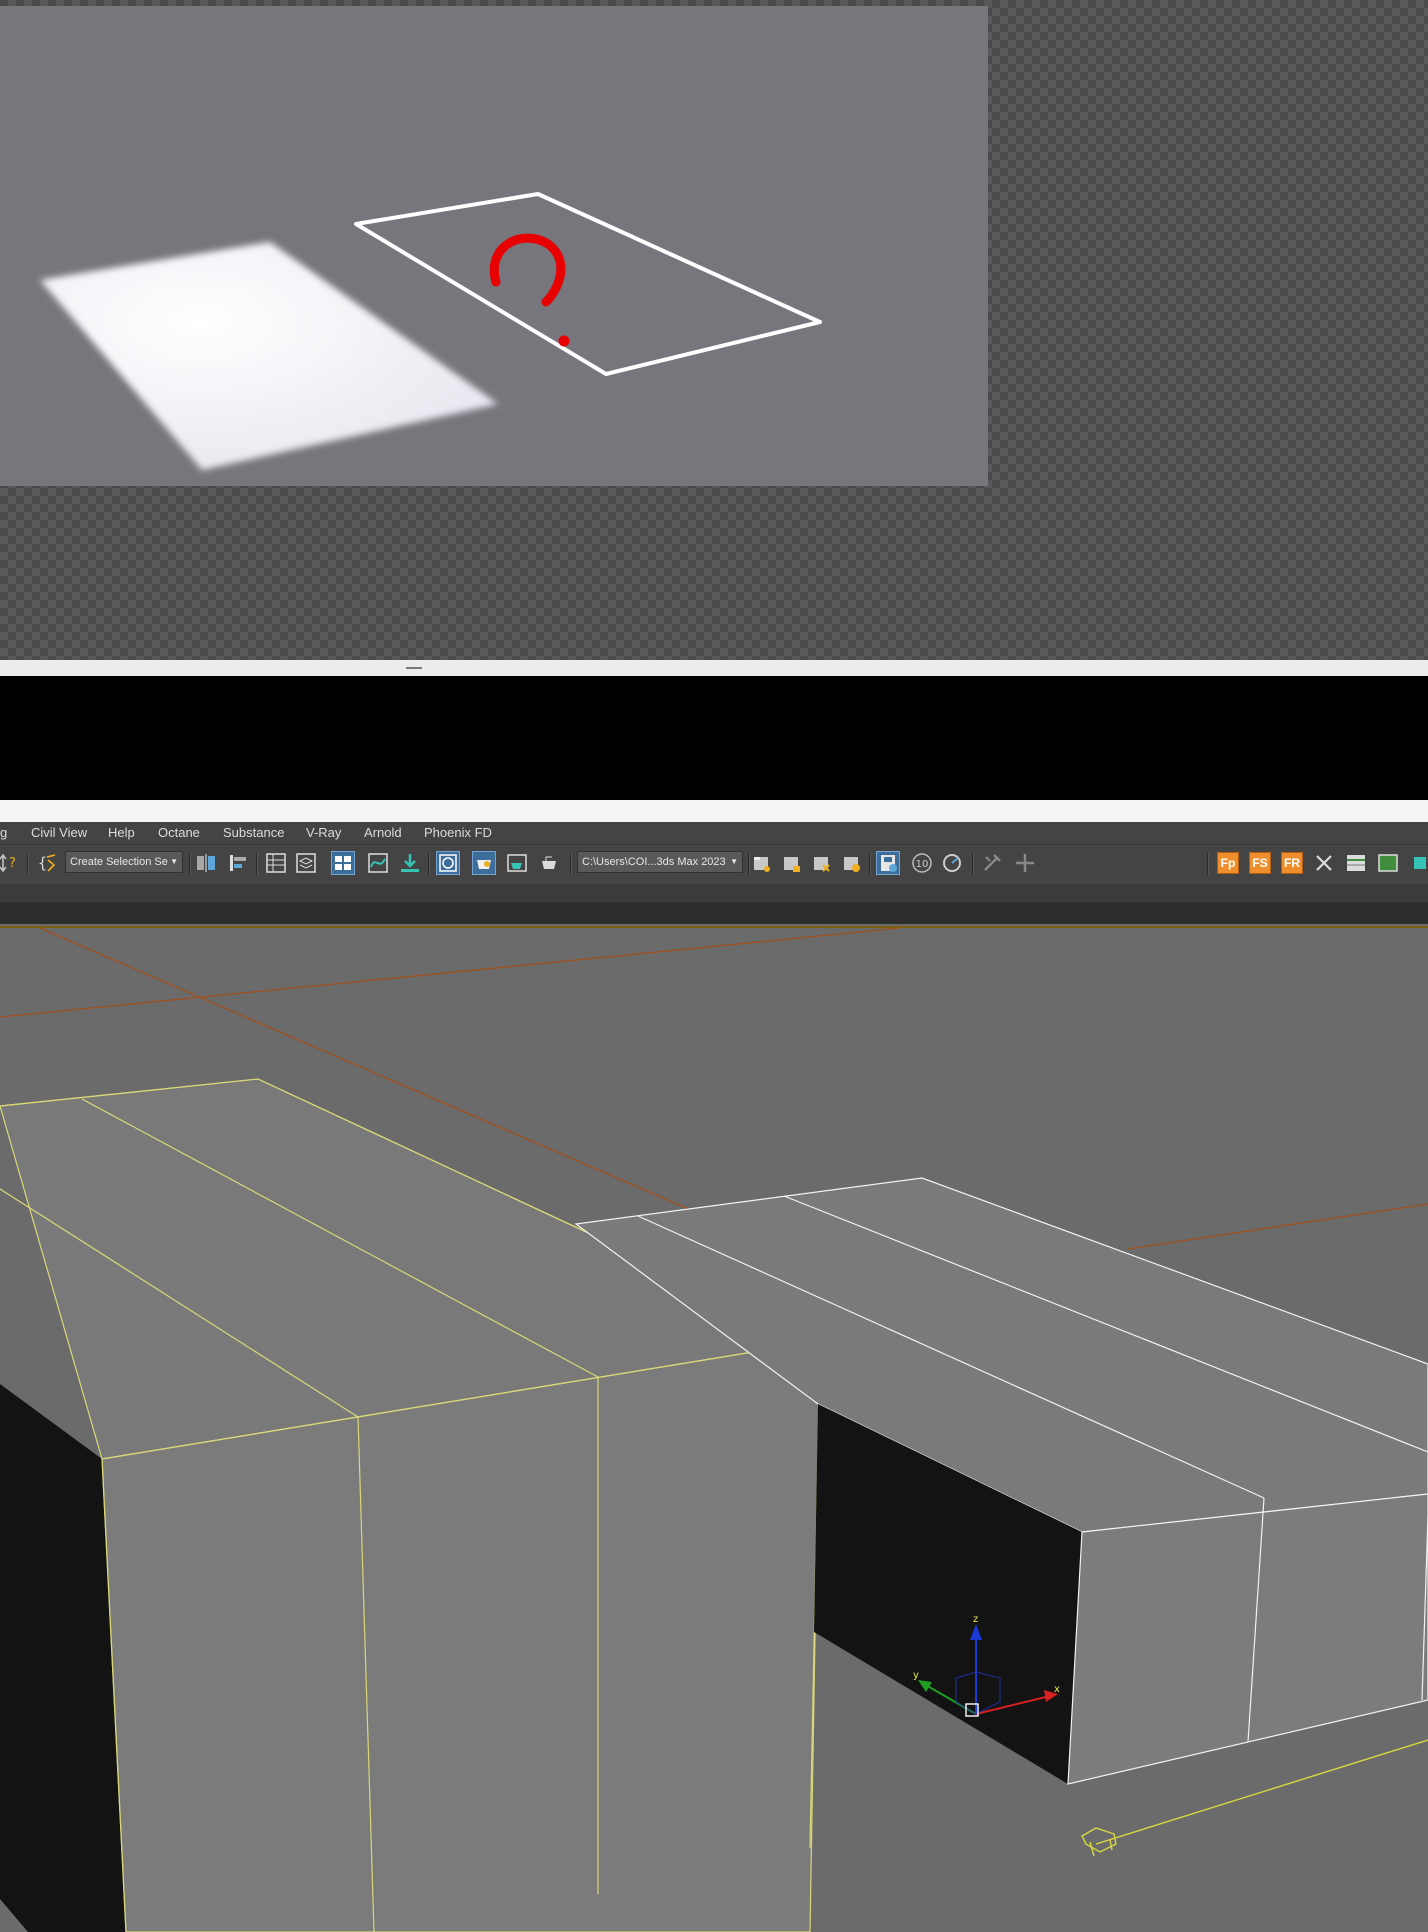 This screenshot has height=1932, width=1428. What do you see at coordinates (414, 668) in the screenshot?
I see `splitter-grip` at bounding box center [414, 668].